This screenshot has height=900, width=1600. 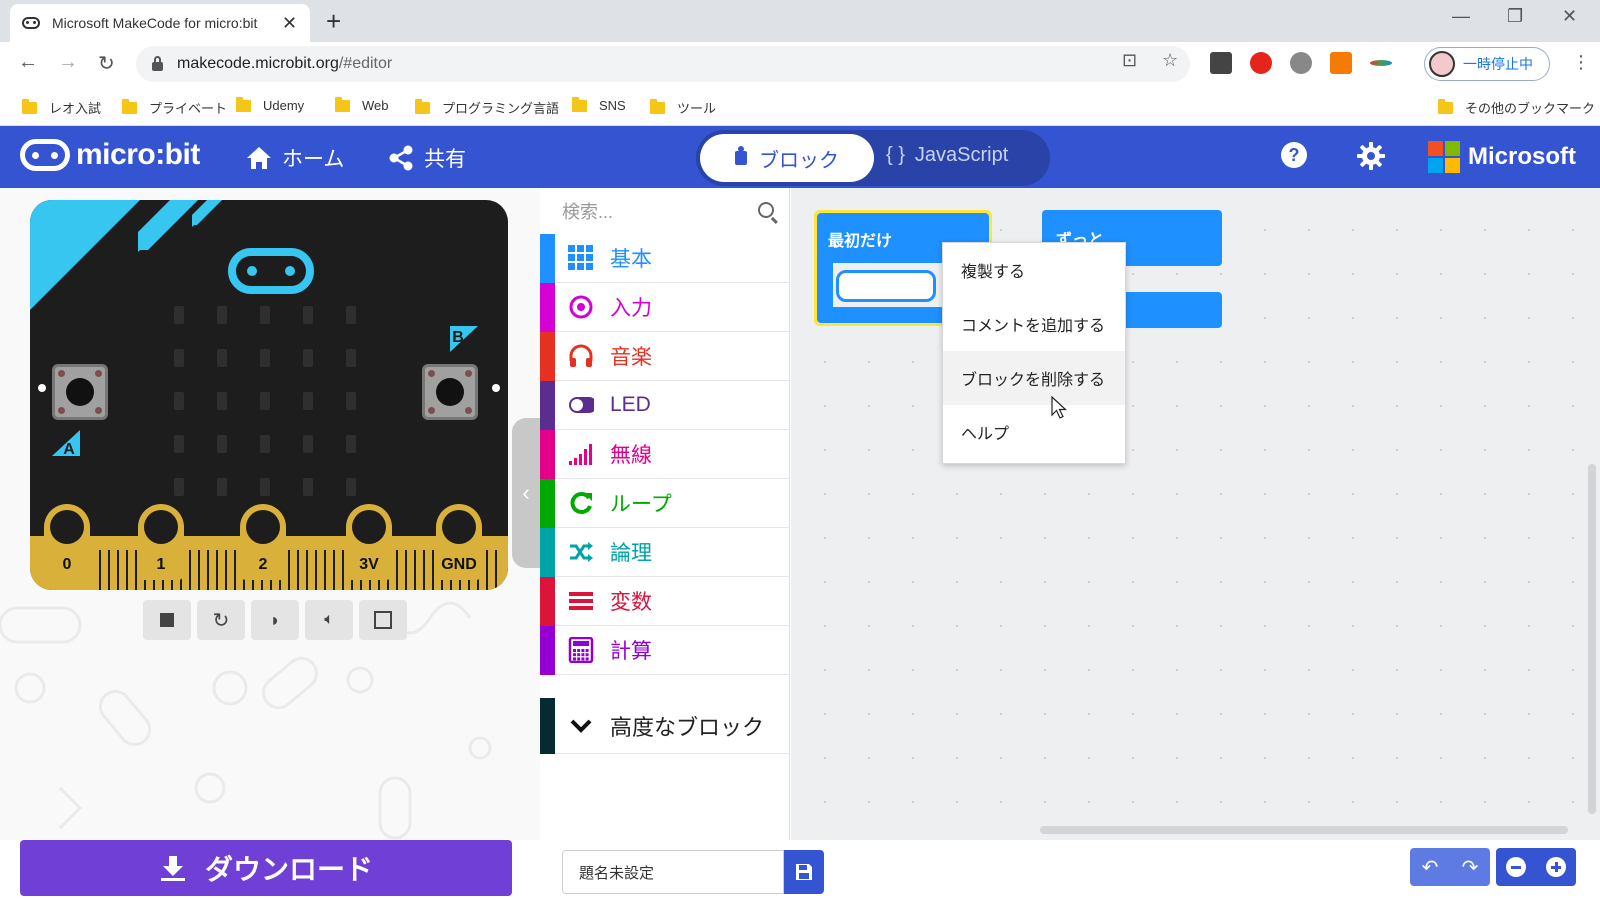 What do you see at coordinates (1515, 16) in the screenshot?
I see `restore-icon: ❐` at bounding box center [1515, 16].